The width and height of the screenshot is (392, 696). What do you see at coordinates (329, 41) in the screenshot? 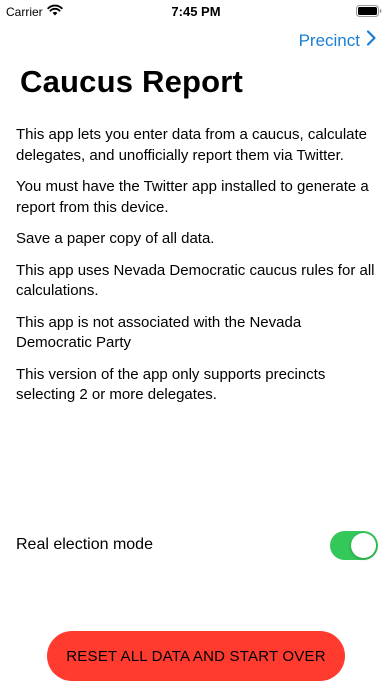
I see `precinct-nav-label: Precinct` at bounding box center [329, 41].